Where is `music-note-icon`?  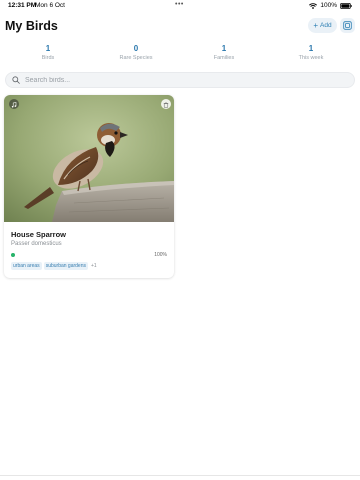 music-note-icon is located at coordinates (14, 104).